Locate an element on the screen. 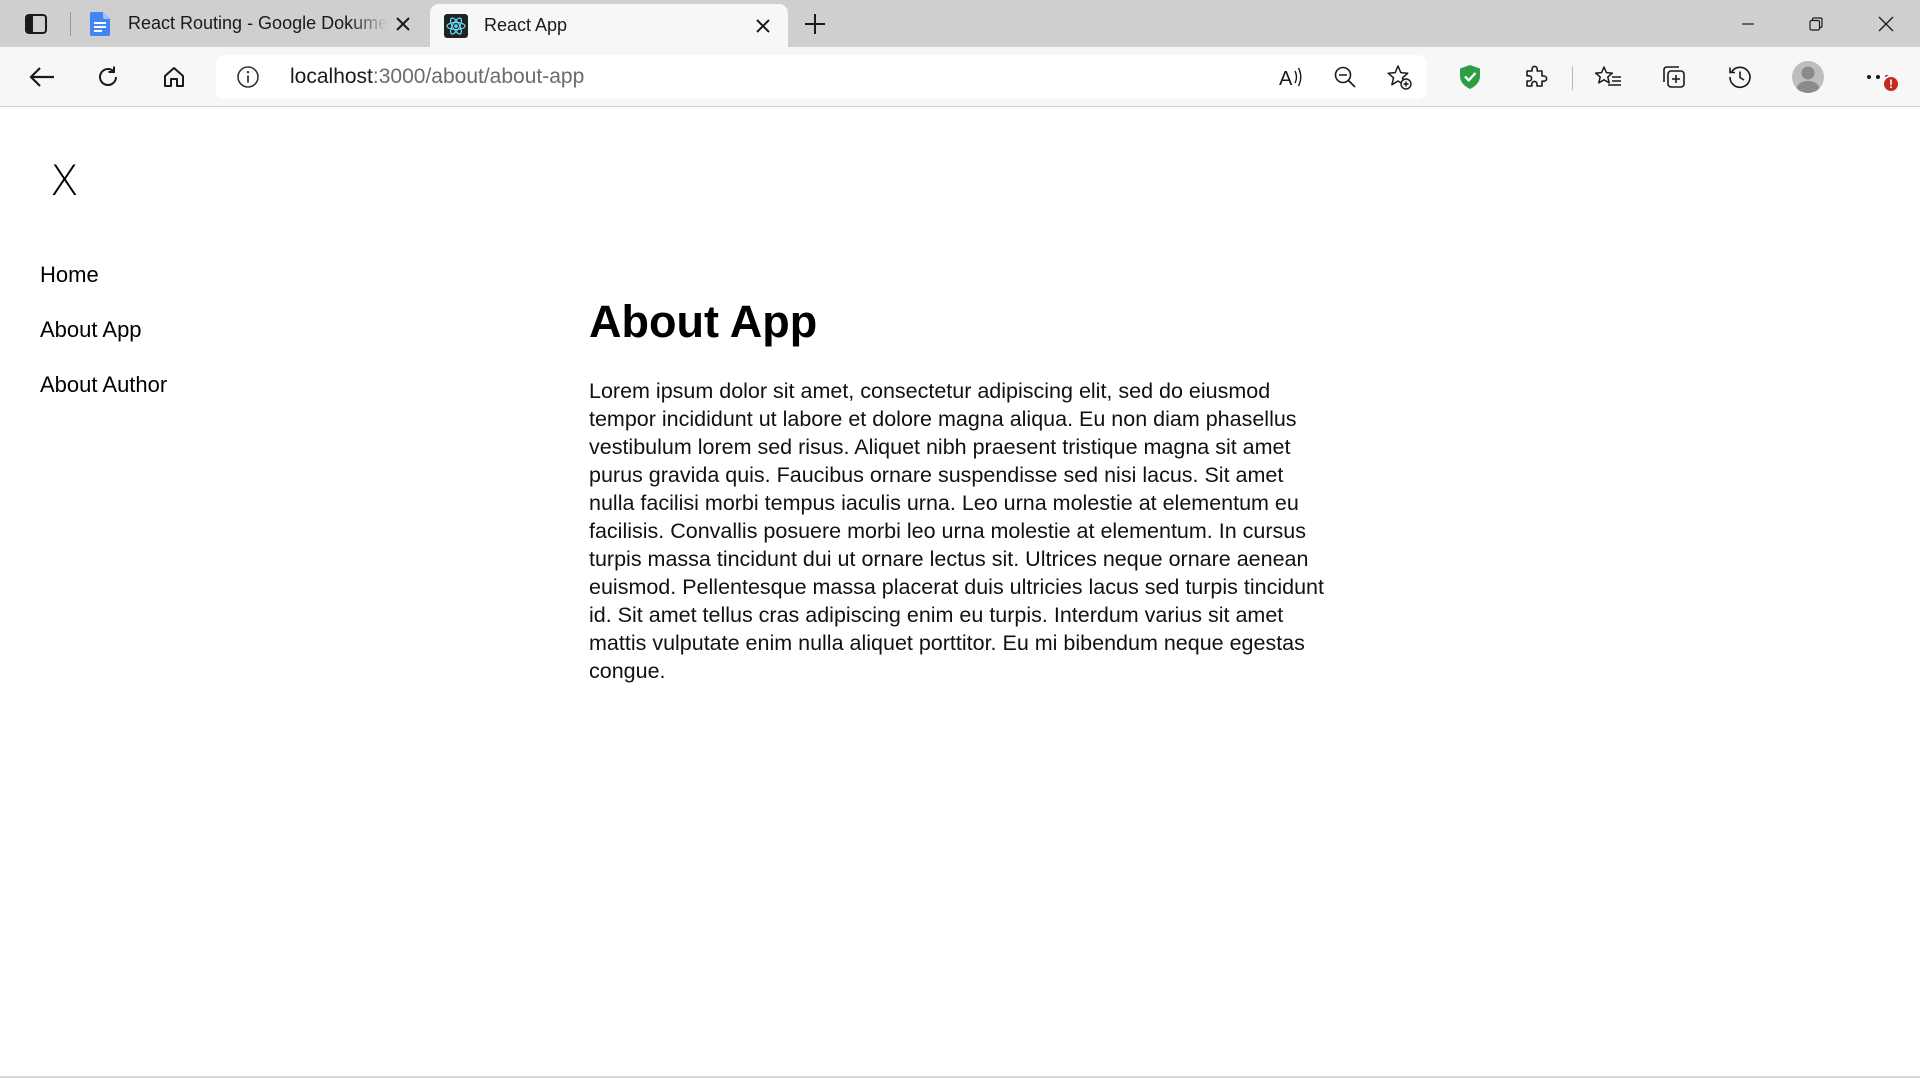 Image resolution: width=1920 pixels, height=1080 pixels. refresh-button is located at coordinates (108, 77).